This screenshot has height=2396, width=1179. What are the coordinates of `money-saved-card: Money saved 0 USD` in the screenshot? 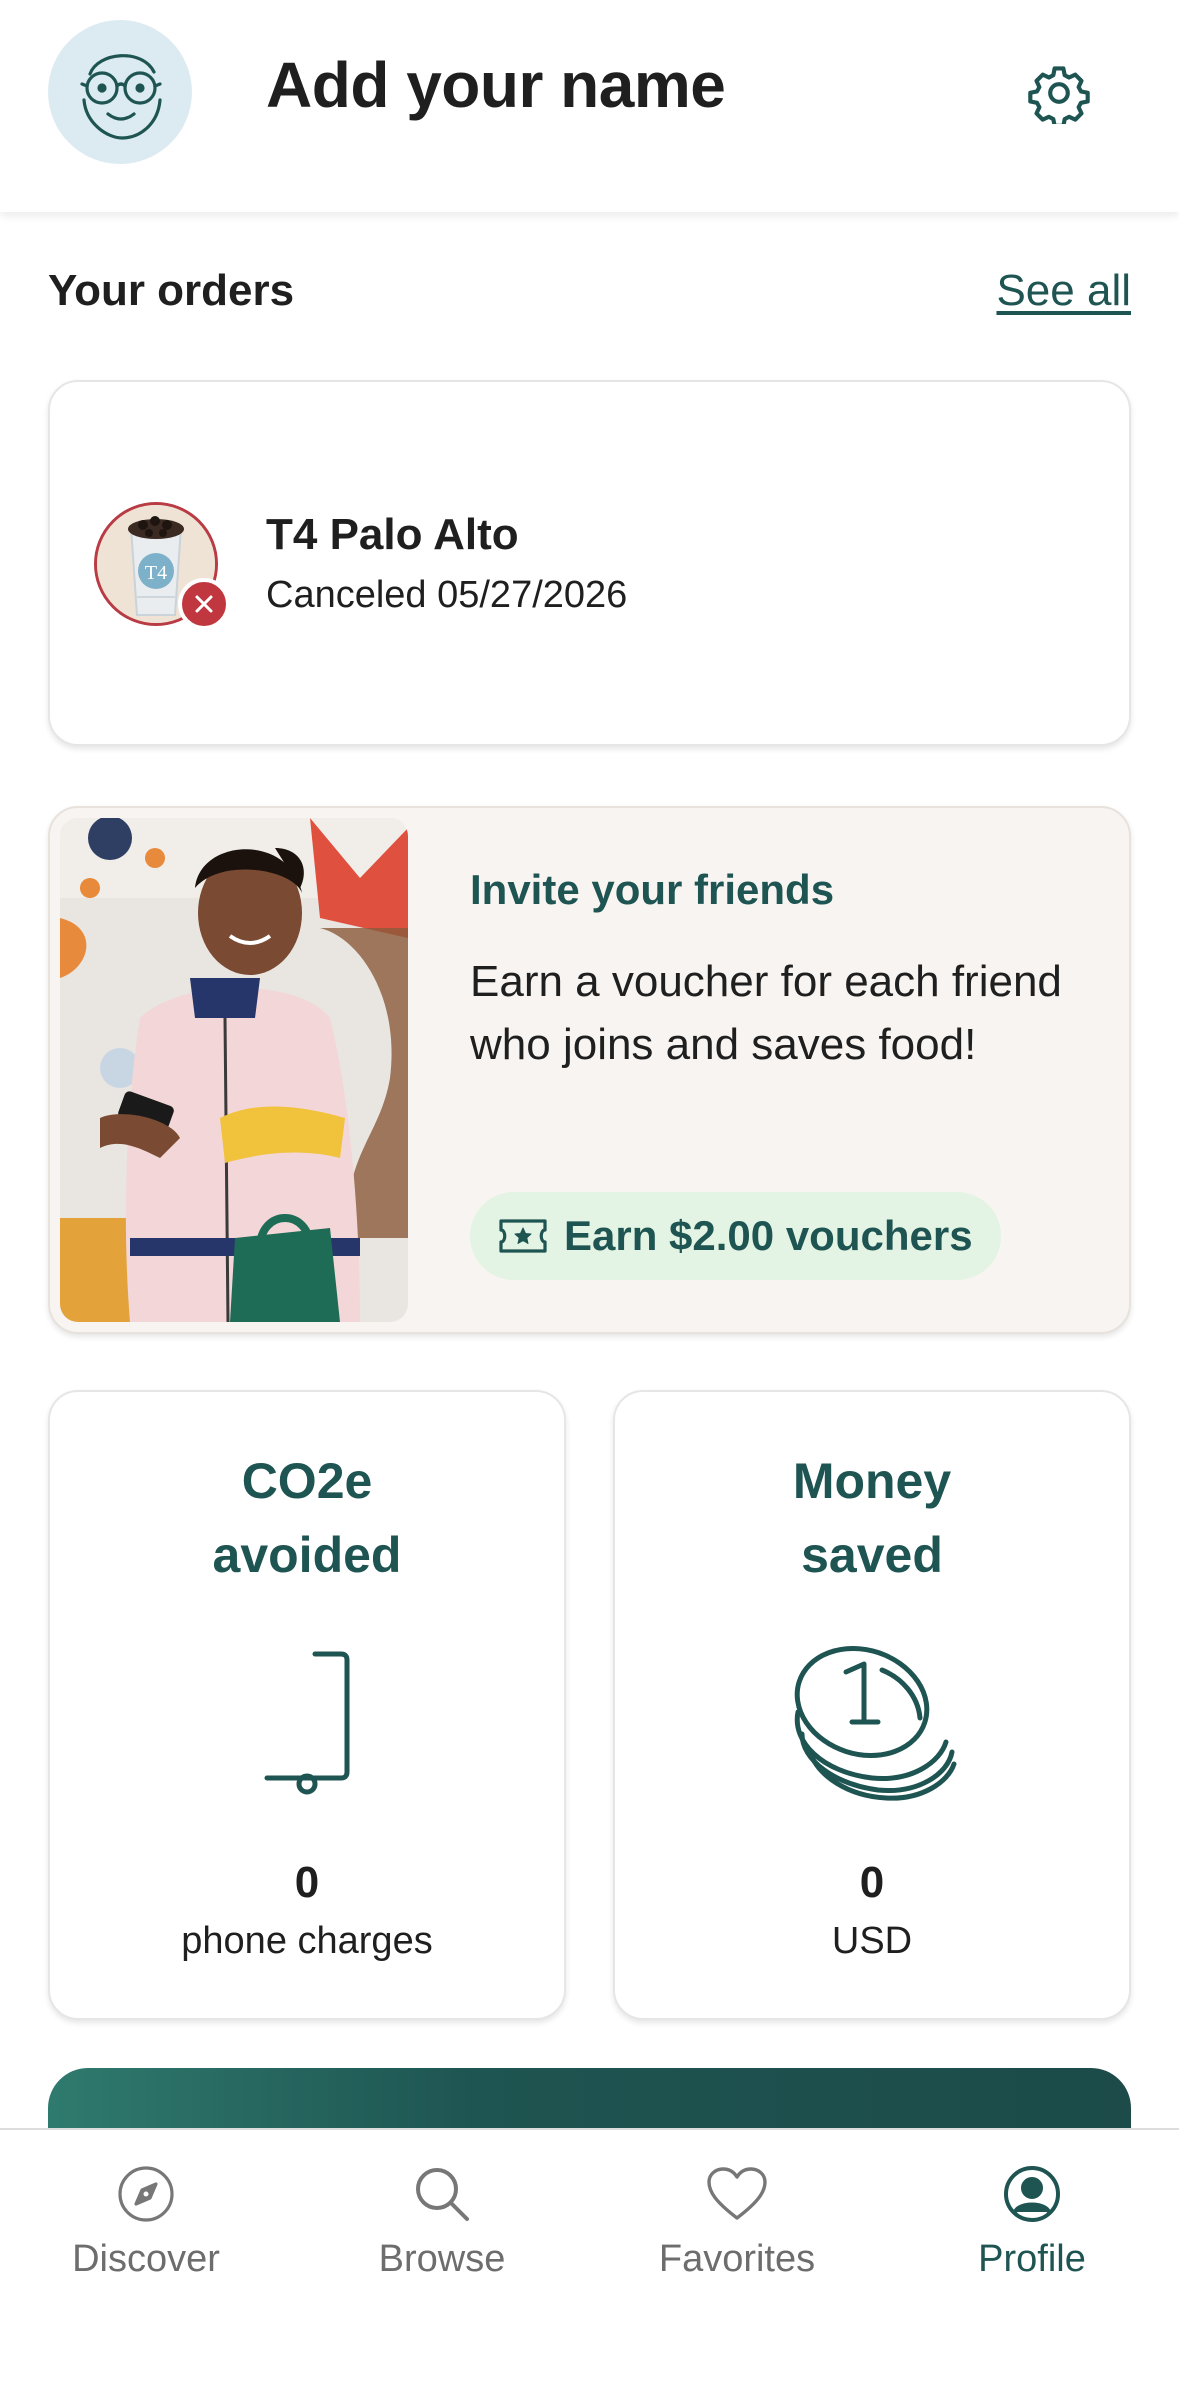 It's located at (872, 1705).